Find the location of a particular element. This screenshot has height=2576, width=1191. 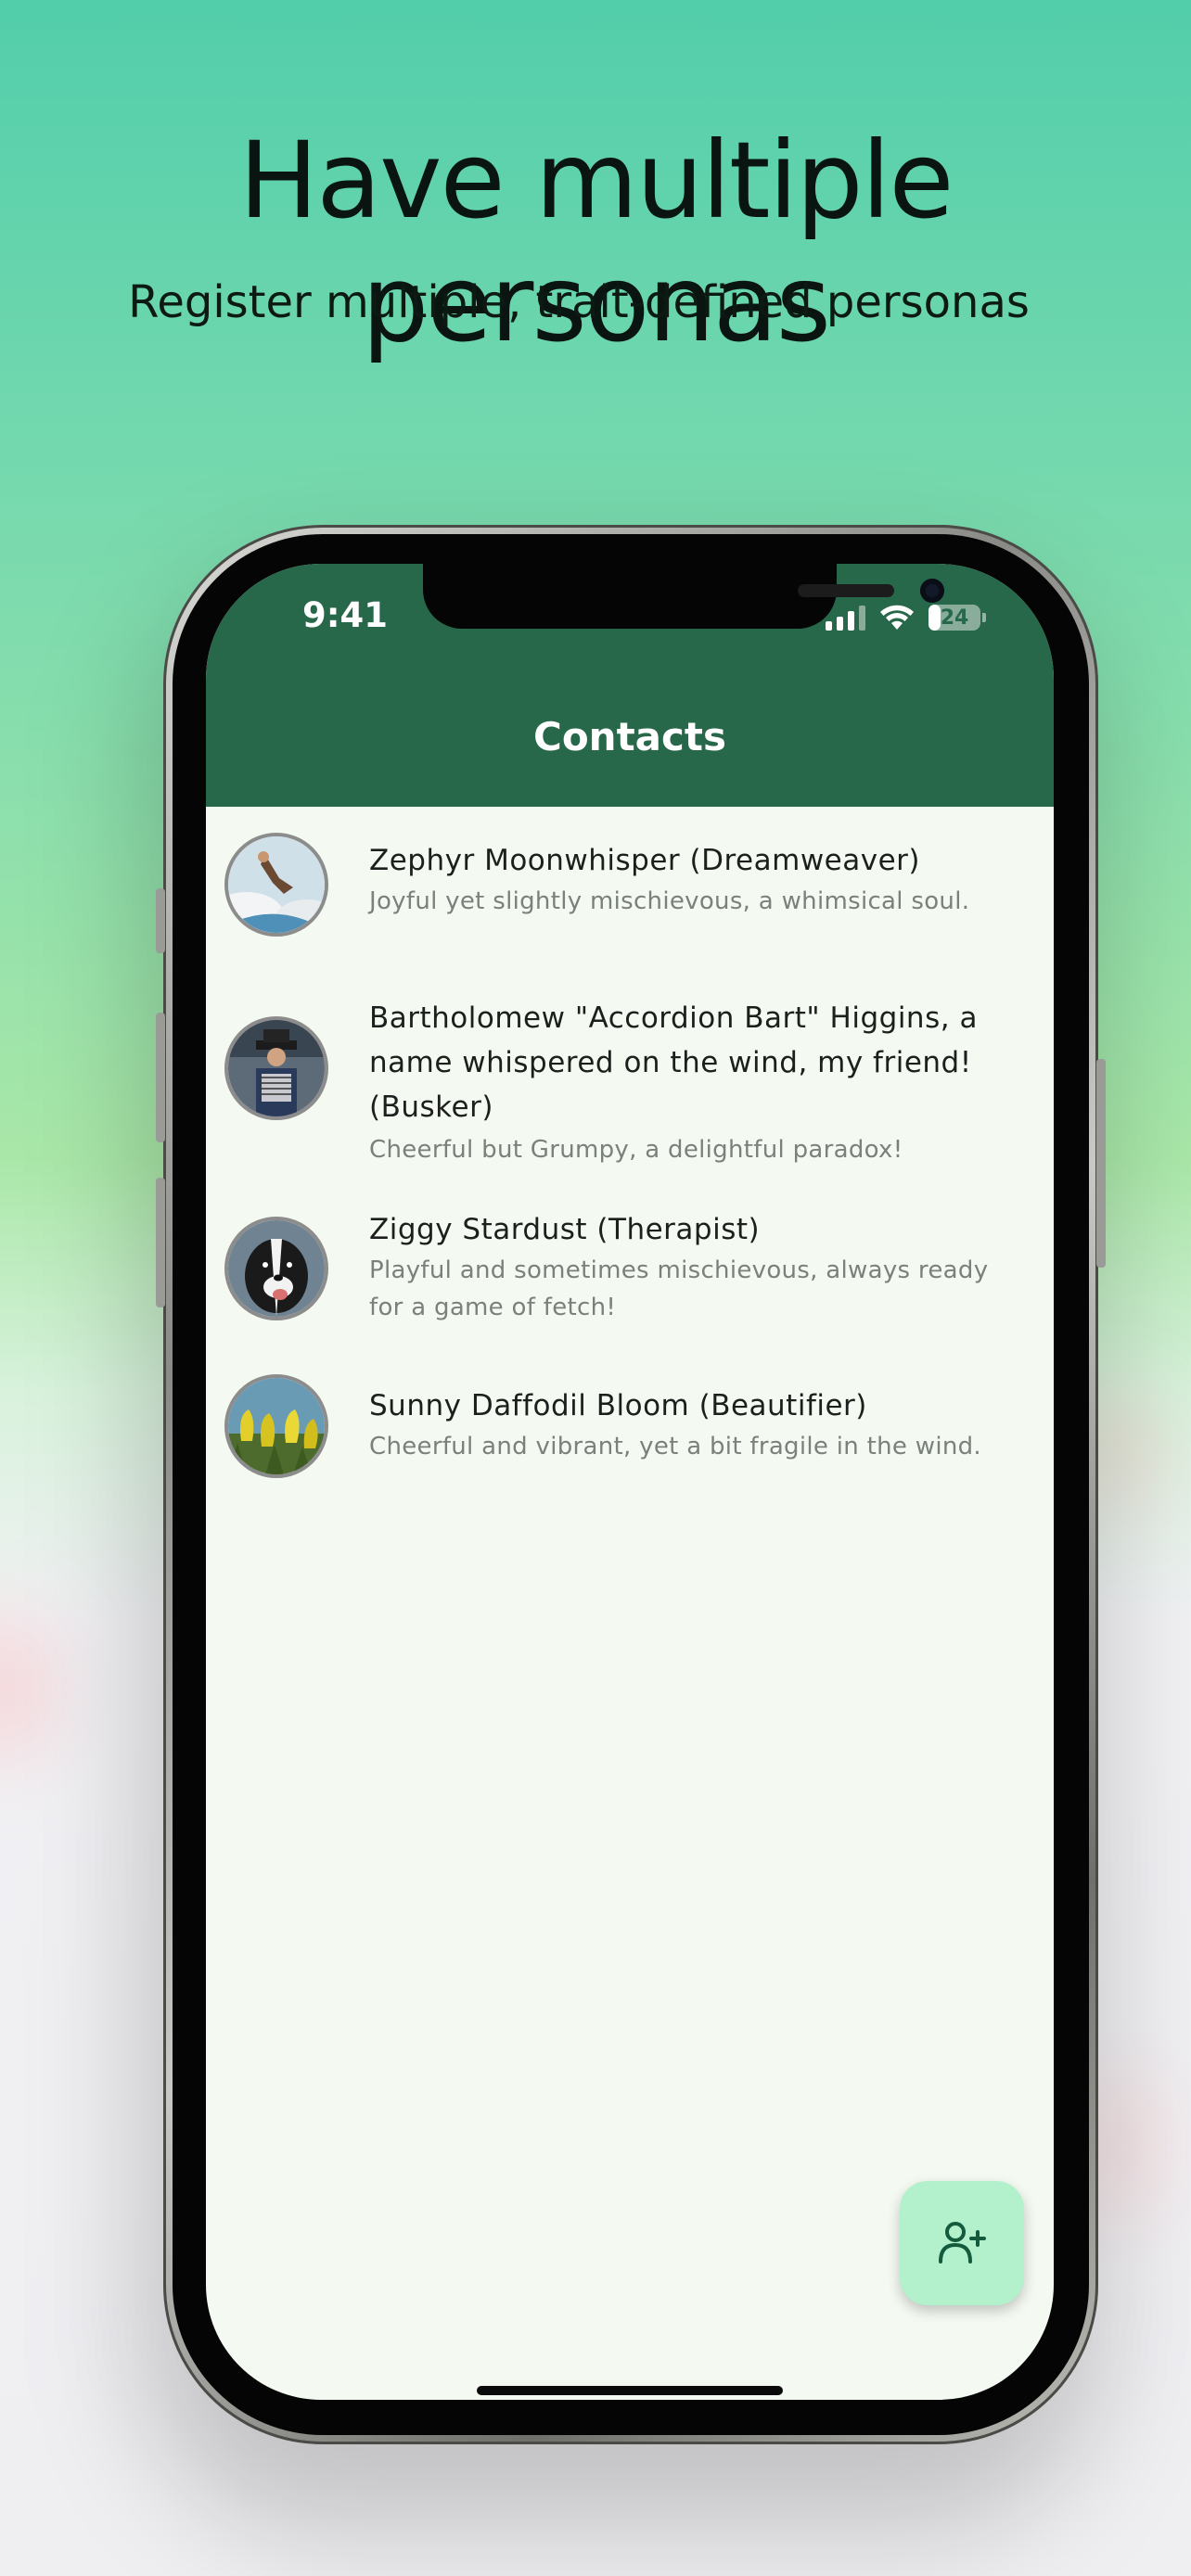

battery-level: 24 is located at coordinates (955, 618).